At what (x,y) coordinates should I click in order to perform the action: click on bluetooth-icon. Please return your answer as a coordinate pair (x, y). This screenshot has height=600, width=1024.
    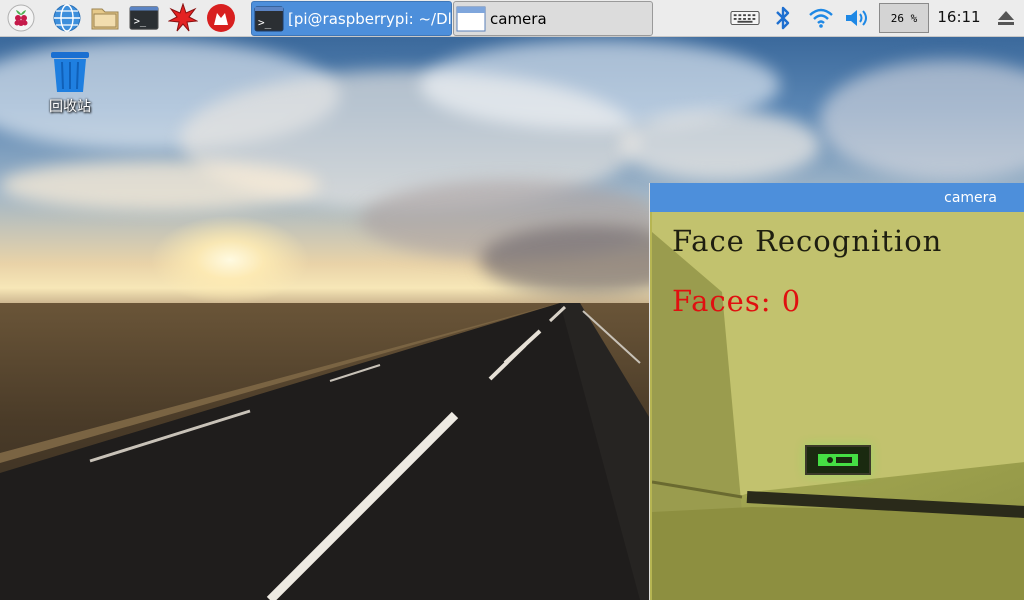
    Looking at the image, I should click on (783, 18).